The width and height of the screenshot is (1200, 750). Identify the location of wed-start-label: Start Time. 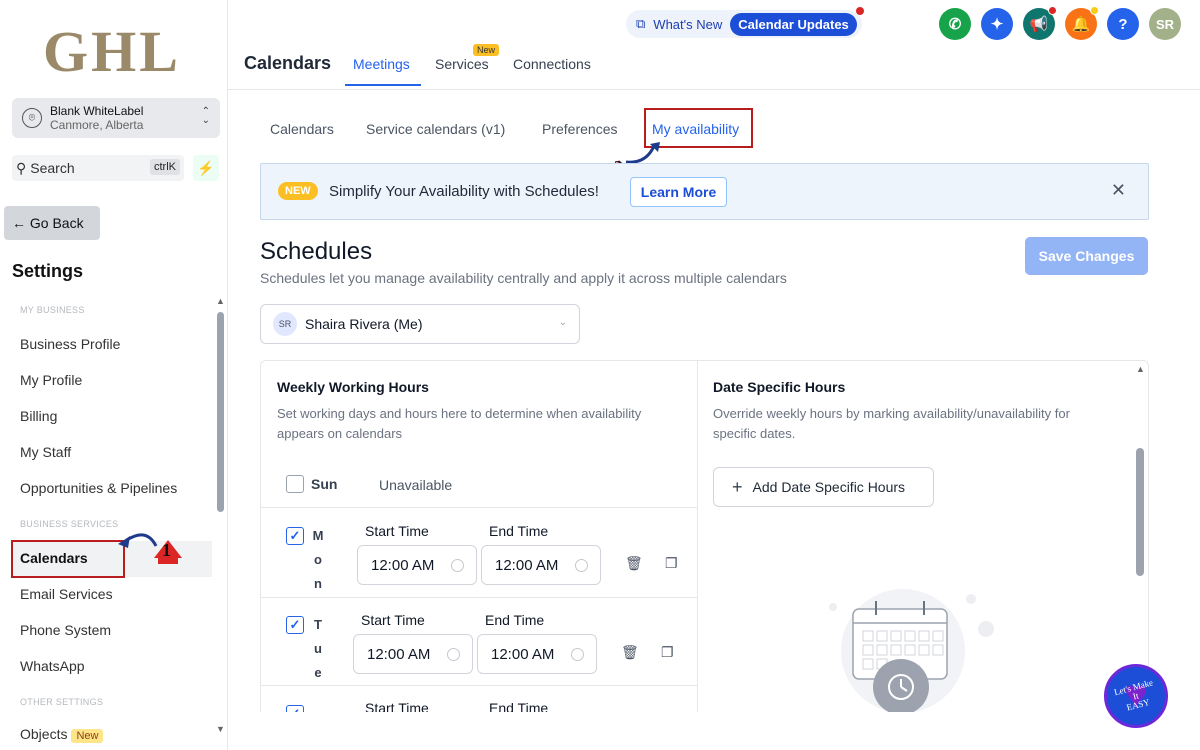
(397, 706).